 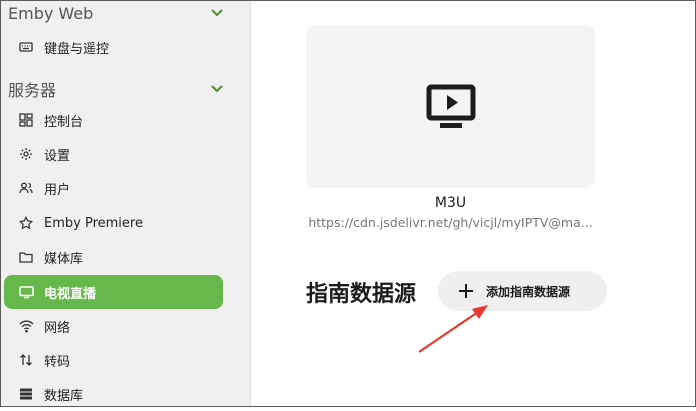 I want to click on sidebar-item-keyboard: 键盘与遥控, so click(x=113, y=47).